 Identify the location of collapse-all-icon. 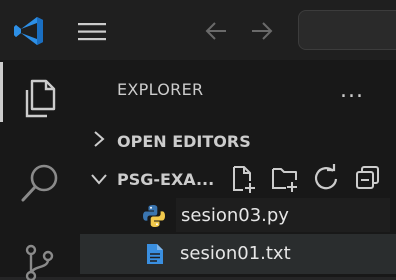
(368, 178).